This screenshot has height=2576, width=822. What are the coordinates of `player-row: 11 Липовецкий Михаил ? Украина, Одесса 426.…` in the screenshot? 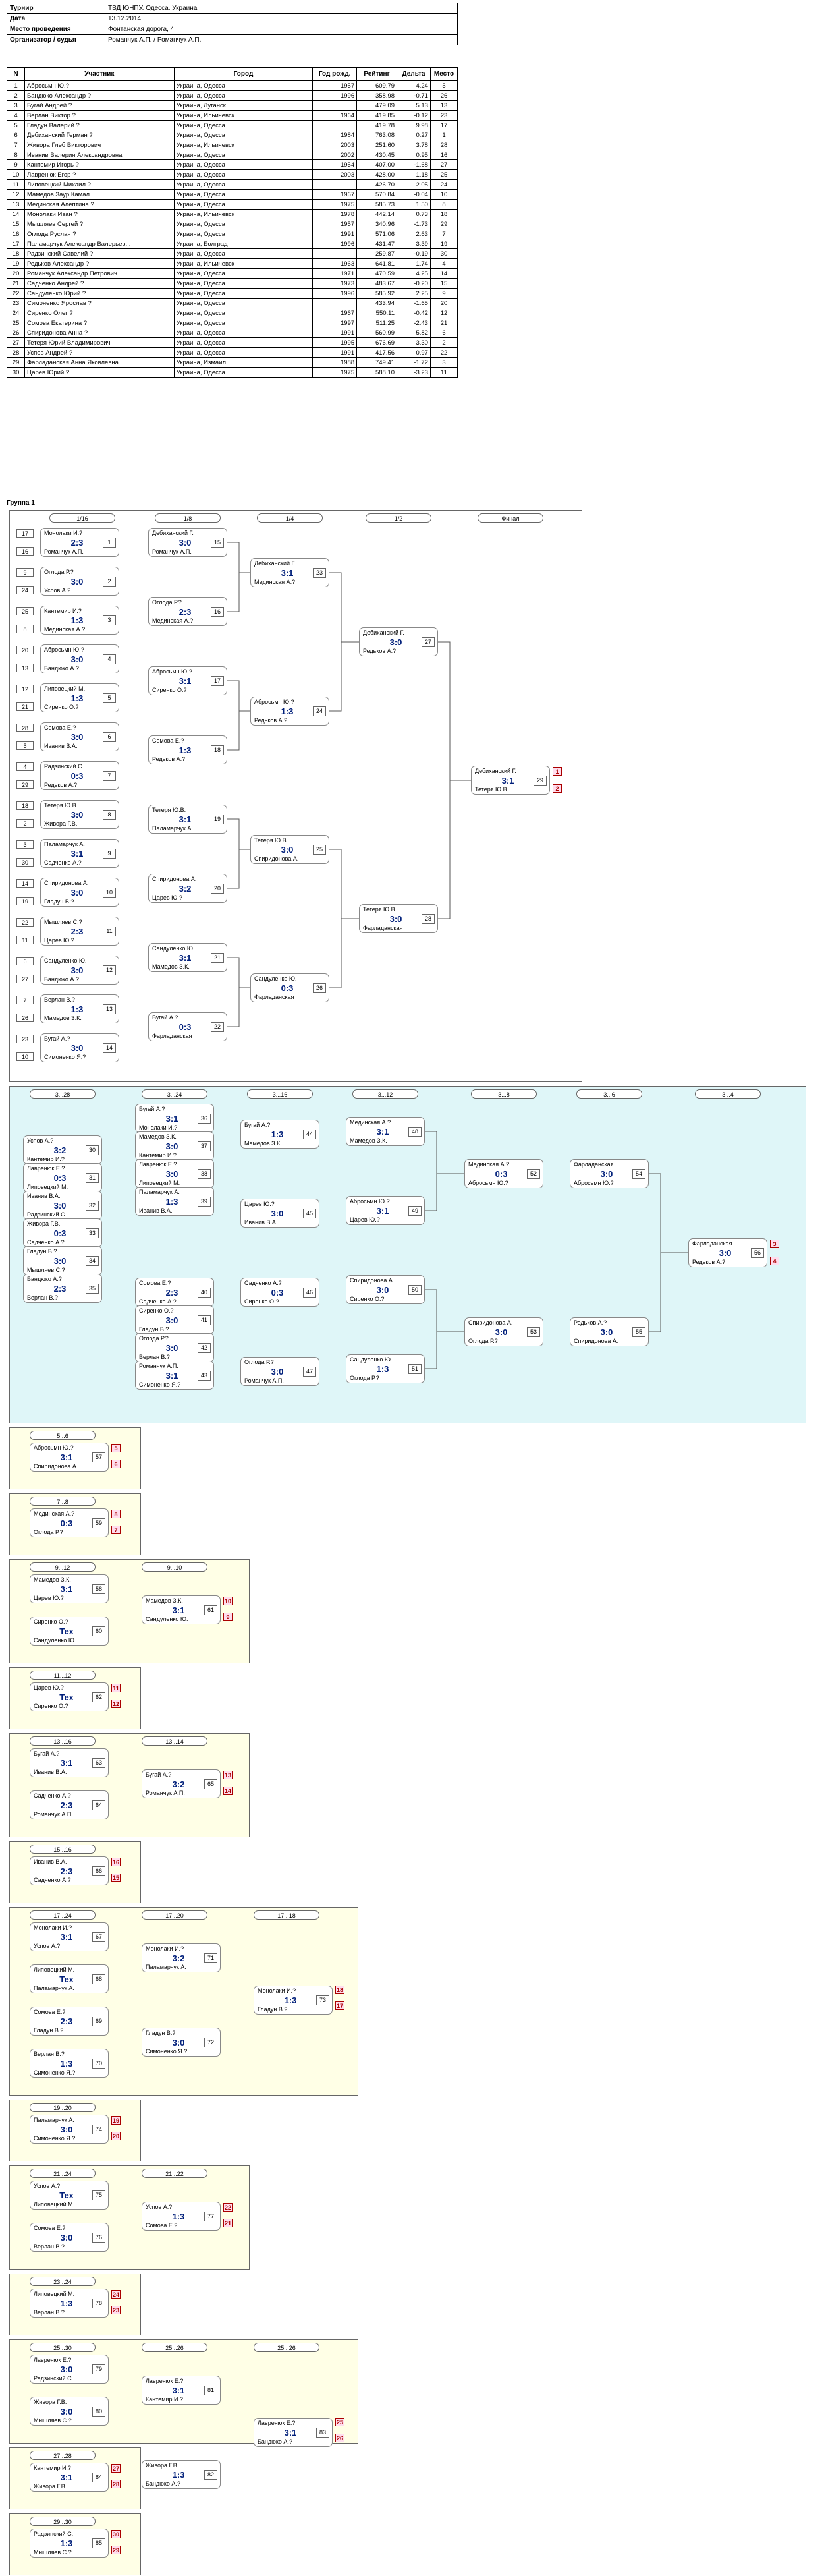 It's located at (232, 185).